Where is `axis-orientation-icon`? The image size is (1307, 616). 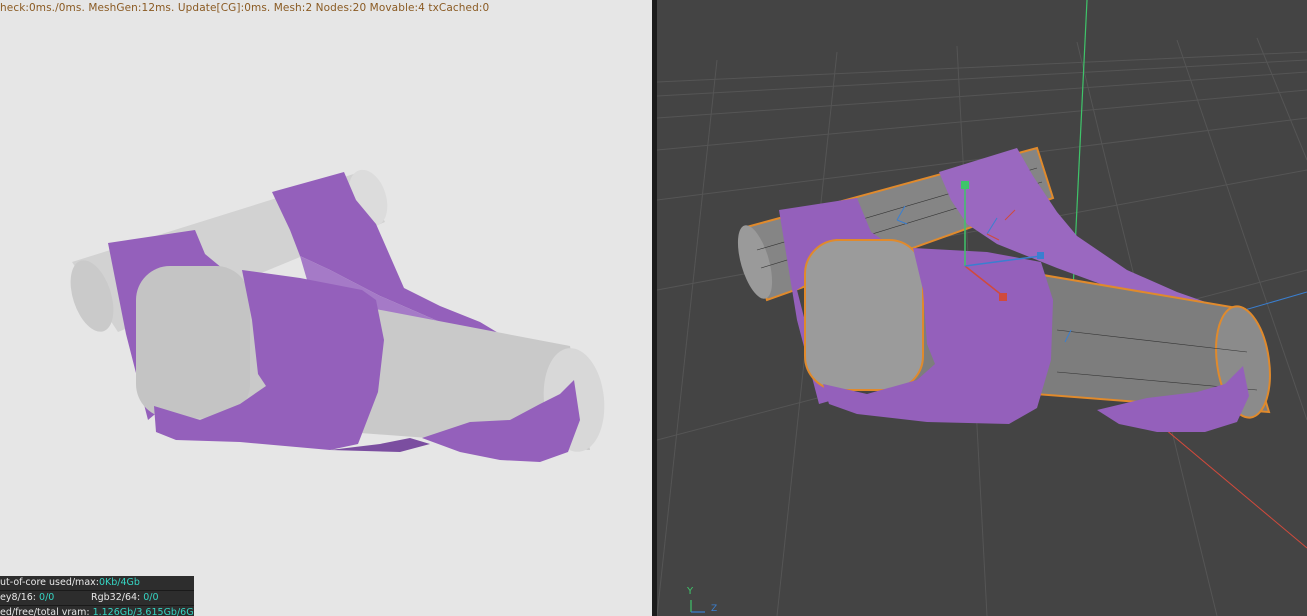 axis-orientation-icon is located at coordinates (697, 606).